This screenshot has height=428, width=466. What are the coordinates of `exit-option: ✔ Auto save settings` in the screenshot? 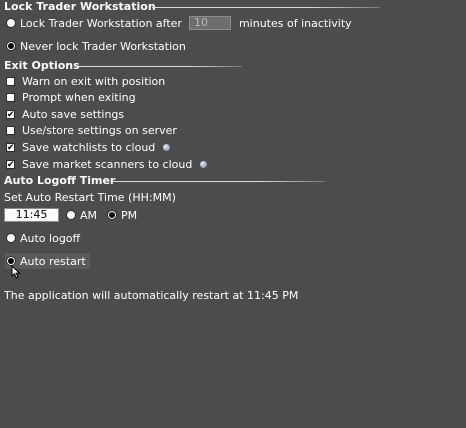 It's located at (65, 114).